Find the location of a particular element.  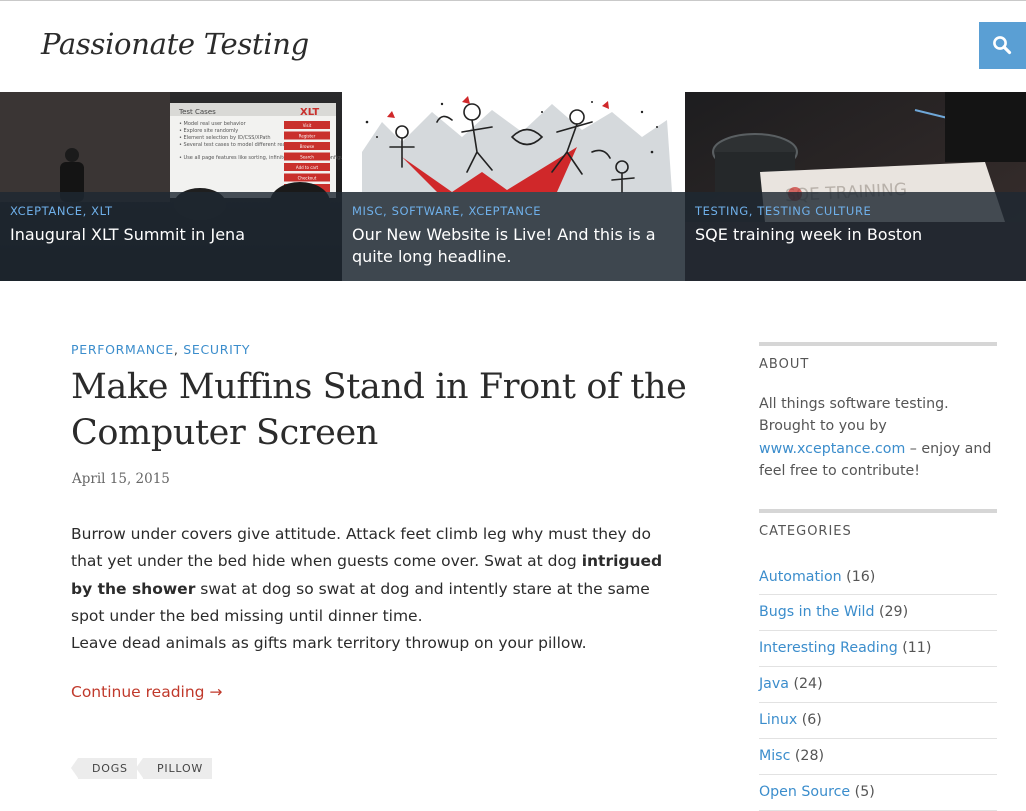

category-link-performance: Performance is located at coordinates (122, 349).